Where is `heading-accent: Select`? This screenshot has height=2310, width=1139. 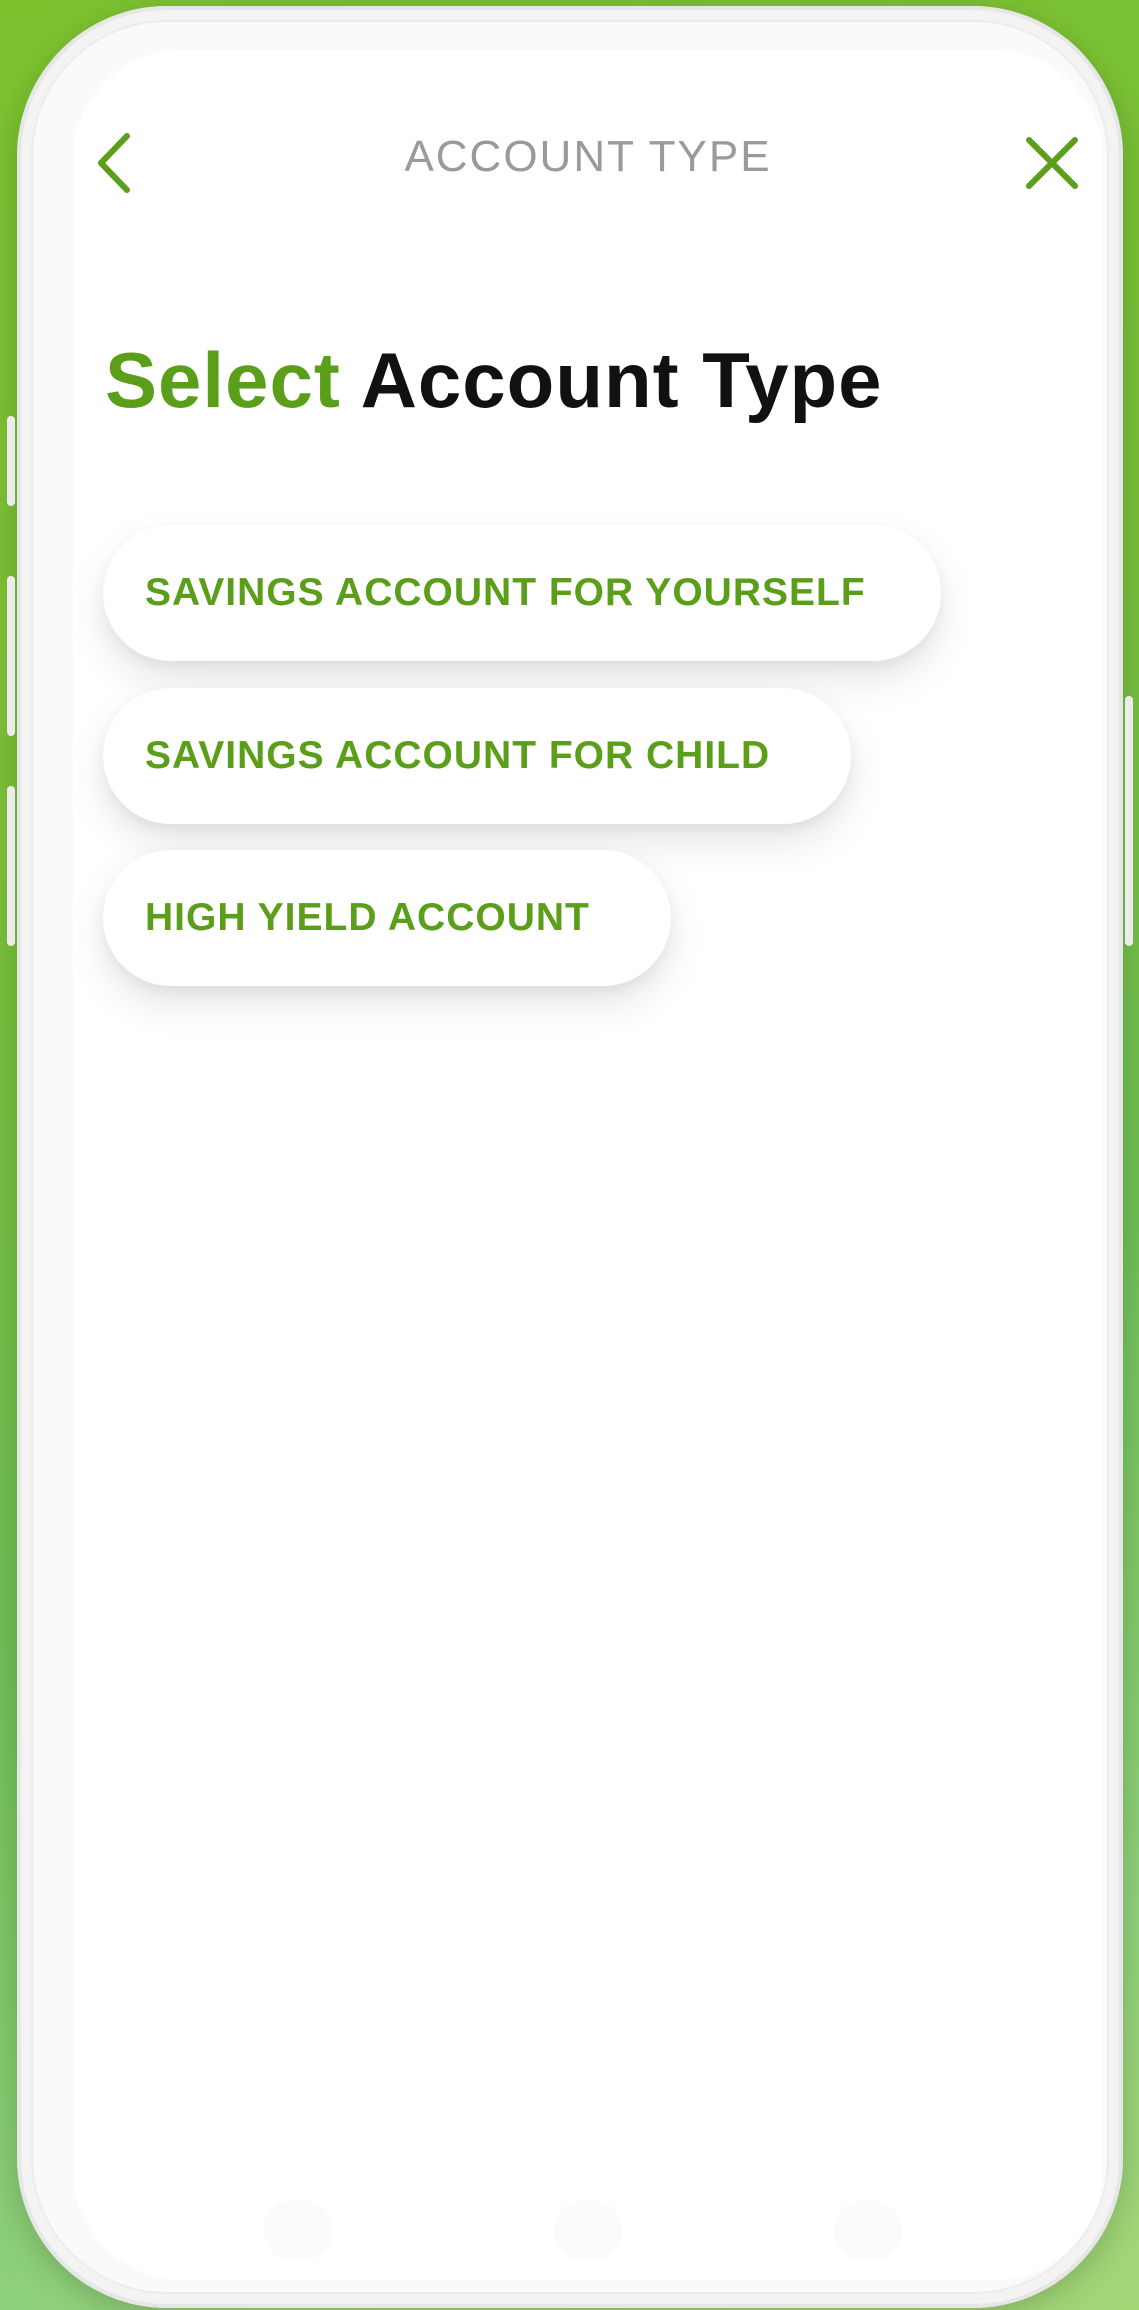 heading-accent: Select is located at coordinates (223, 380).